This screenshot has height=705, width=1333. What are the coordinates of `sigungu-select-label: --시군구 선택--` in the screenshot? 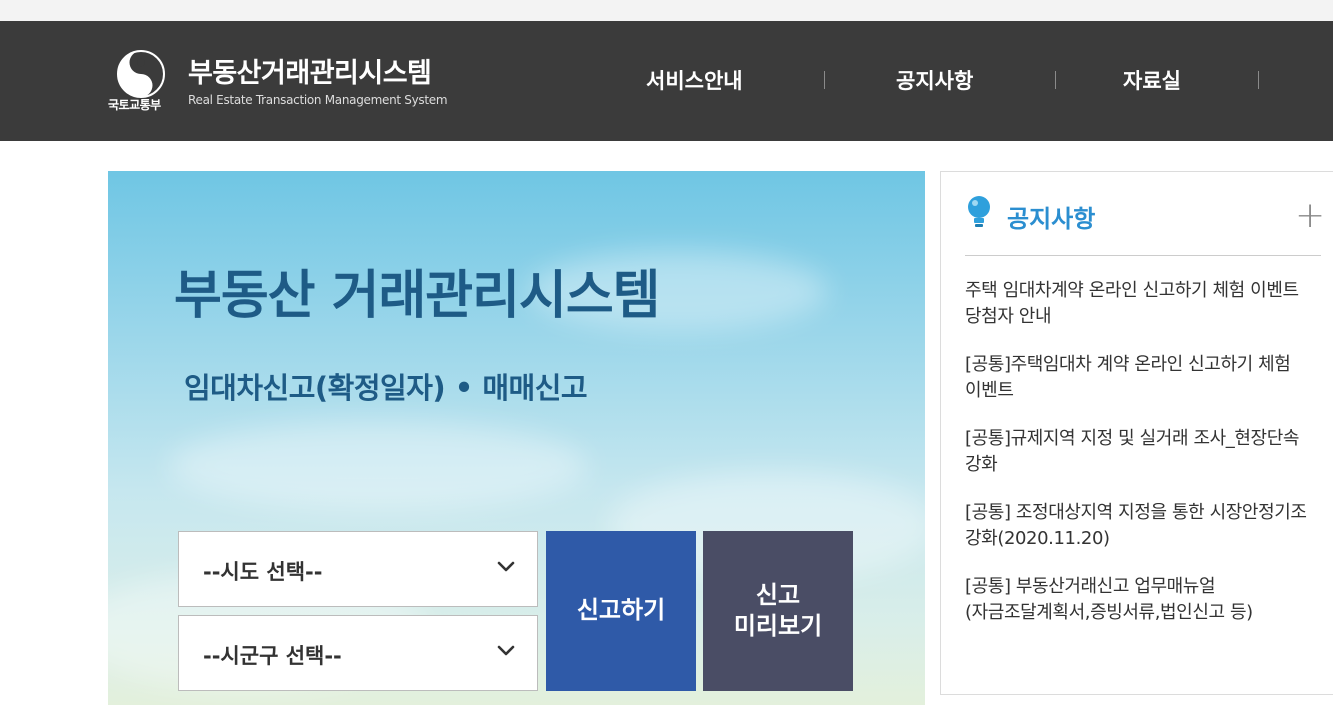 It's located at (272, 656).